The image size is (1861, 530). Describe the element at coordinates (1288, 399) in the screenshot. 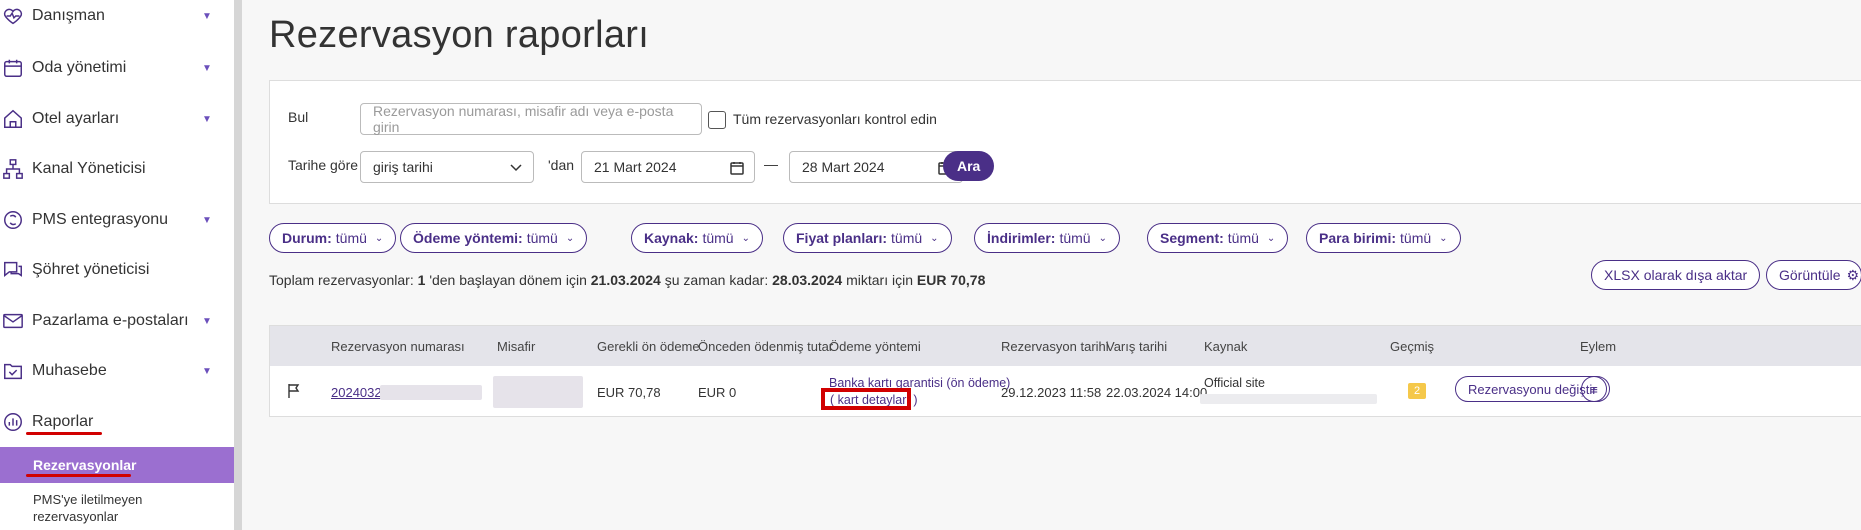

I see `redacted-source-detail` at that location.